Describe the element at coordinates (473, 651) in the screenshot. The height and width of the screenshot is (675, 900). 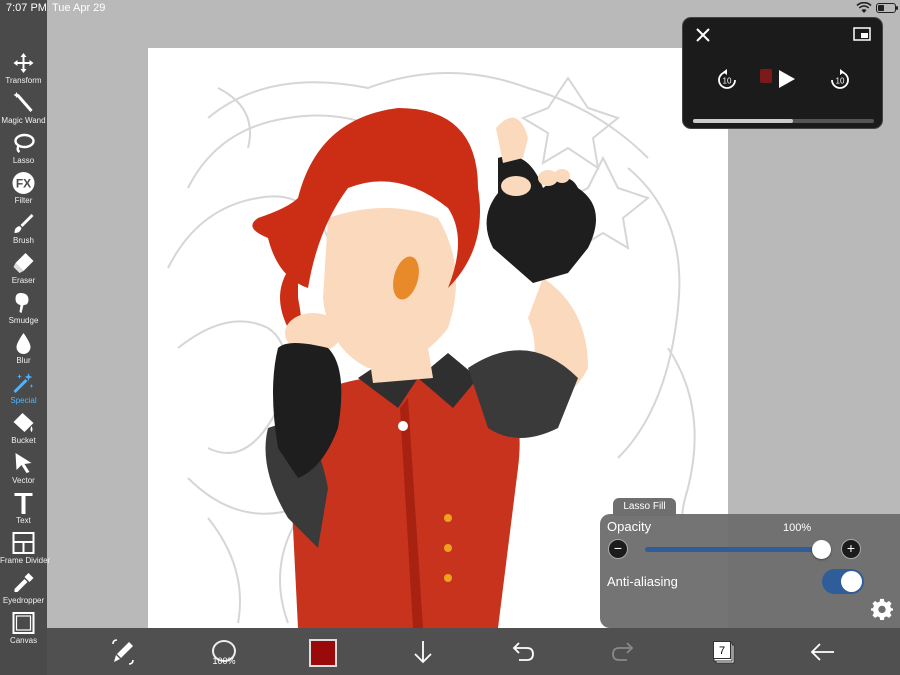
I see `bottom-toolbar: 100% 7` at that location.